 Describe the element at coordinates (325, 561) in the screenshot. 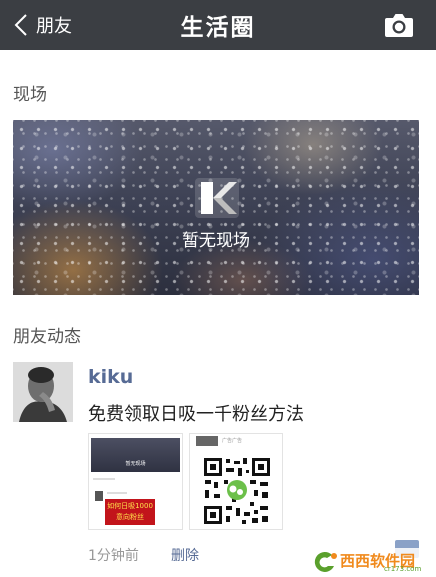

I see `watermark-logo-icon` at that location.